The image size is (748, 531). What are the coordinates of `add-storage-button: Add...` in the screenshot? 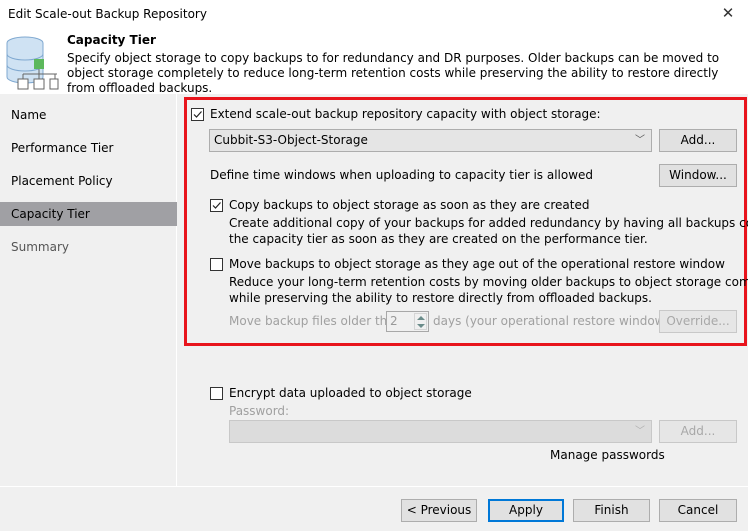 It's located at (698, 140).